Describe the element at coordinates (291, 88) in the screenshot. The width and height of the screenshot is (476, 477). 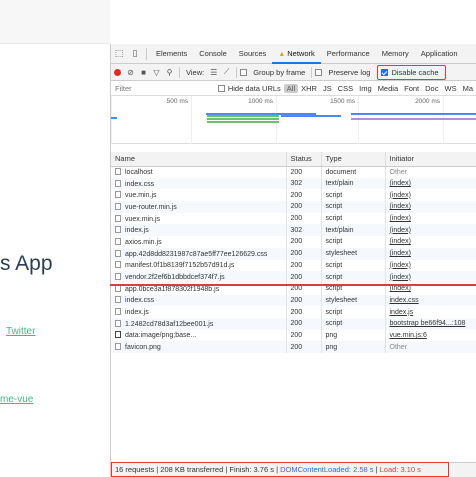
I see `filter-type-all: All` at that location.